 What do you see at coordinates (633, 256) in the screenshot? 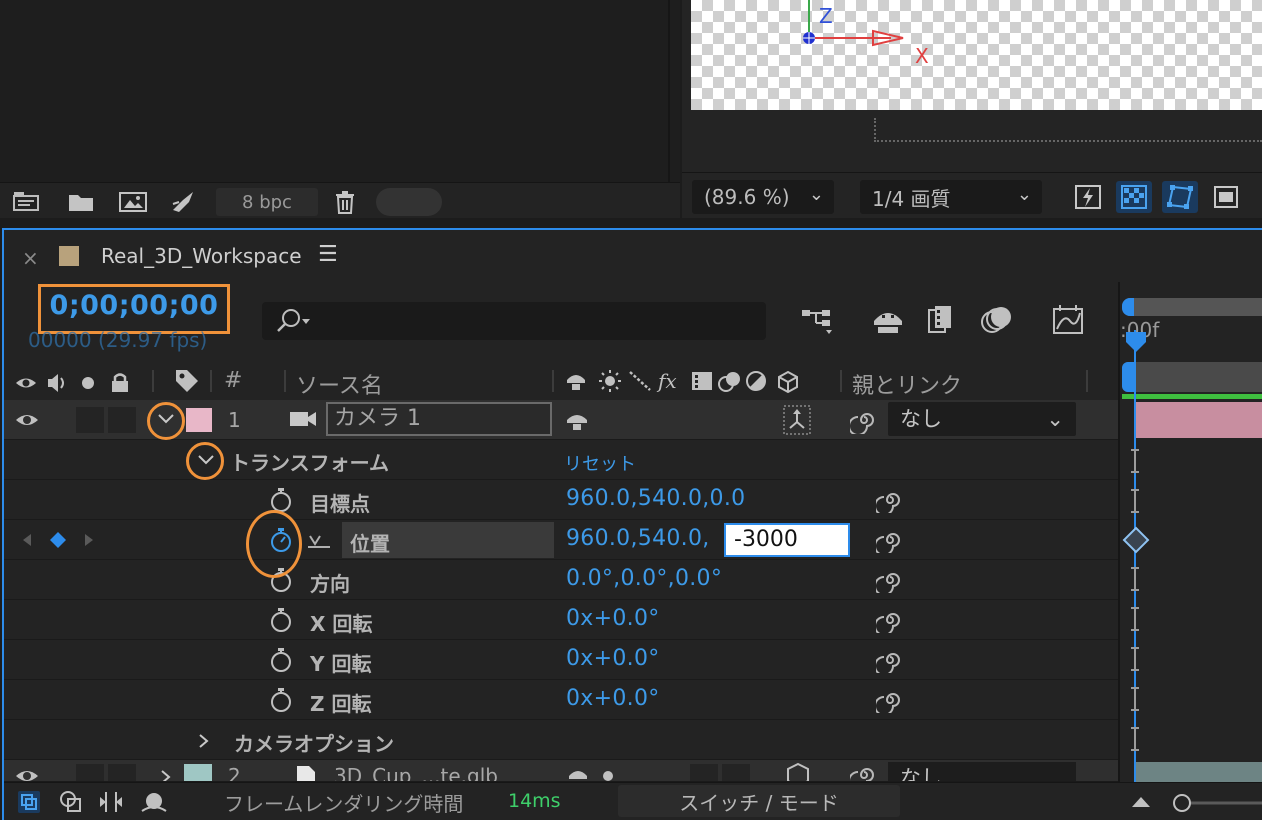
I see `timeline-tab: × Real_3D_Workspace ☰` at bounding box center [633, 256].